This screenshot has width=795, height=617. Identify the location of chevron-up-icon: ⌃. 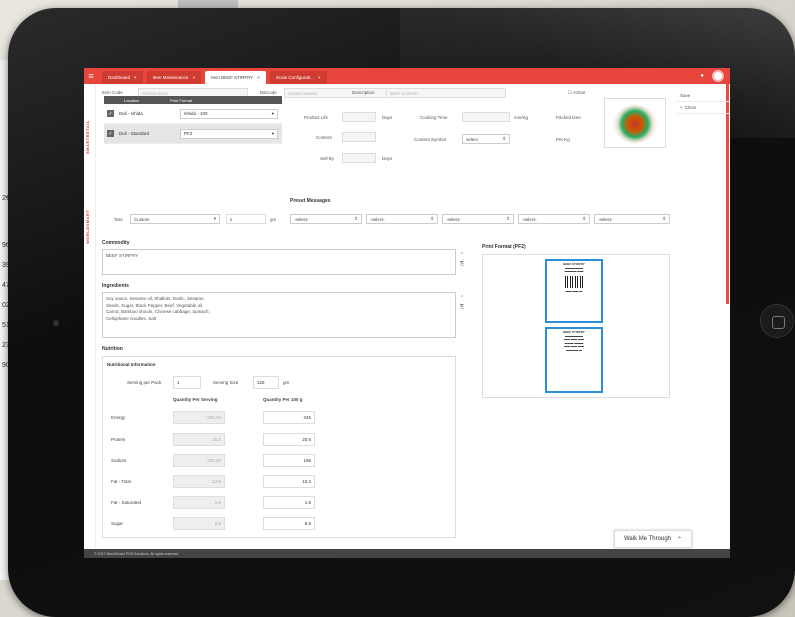
(680, 539).